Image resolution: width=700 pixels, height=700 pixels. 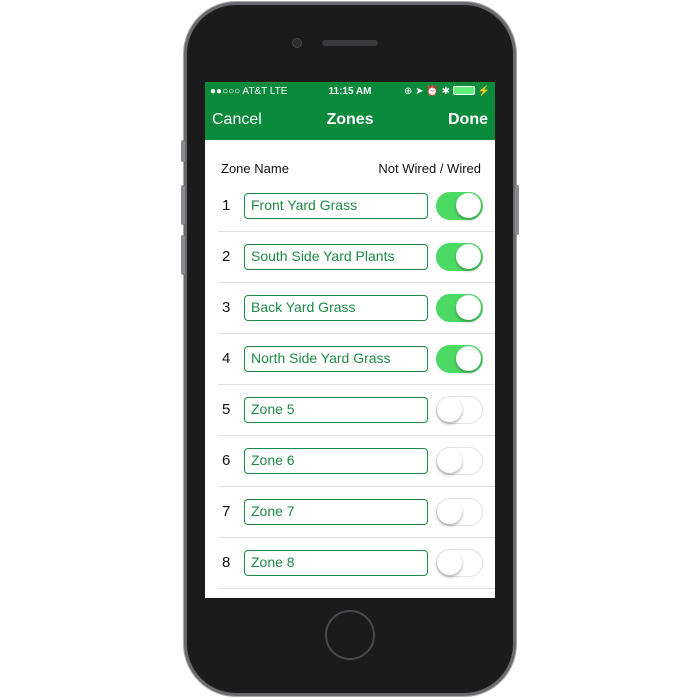 I want to click on carrier-signal: ●●○○○ AT&T LTE, so click(x=249, y=91).